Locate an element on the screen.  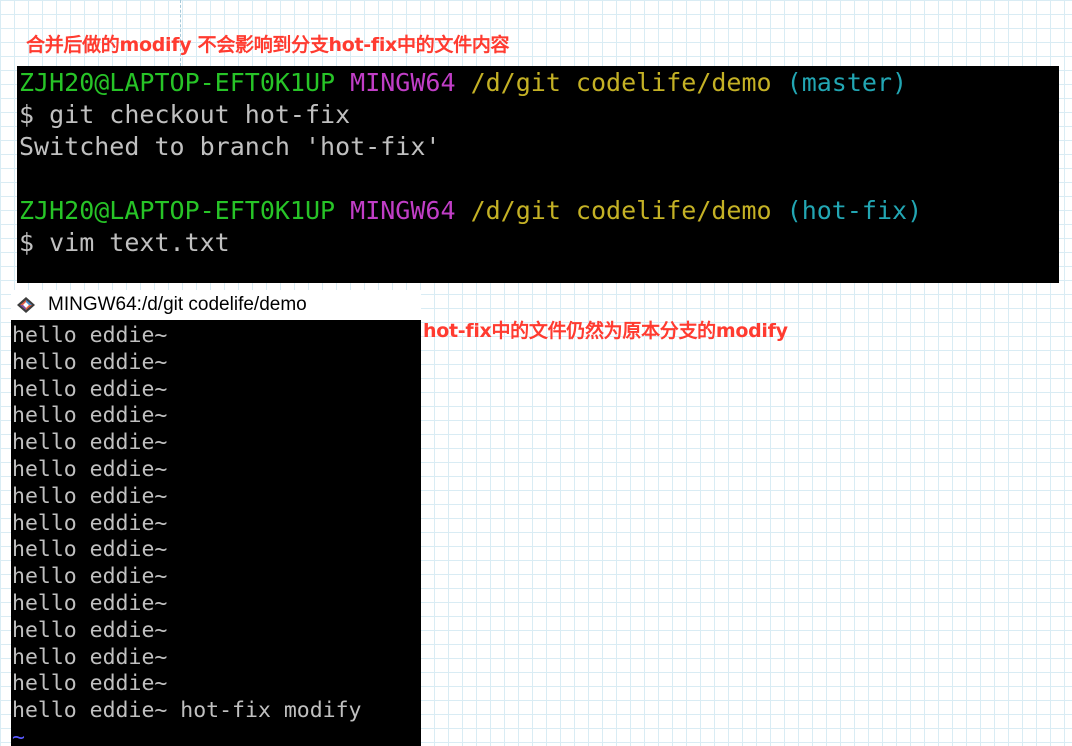
prompt-branch: (master) is located at coordinates (847, 82).